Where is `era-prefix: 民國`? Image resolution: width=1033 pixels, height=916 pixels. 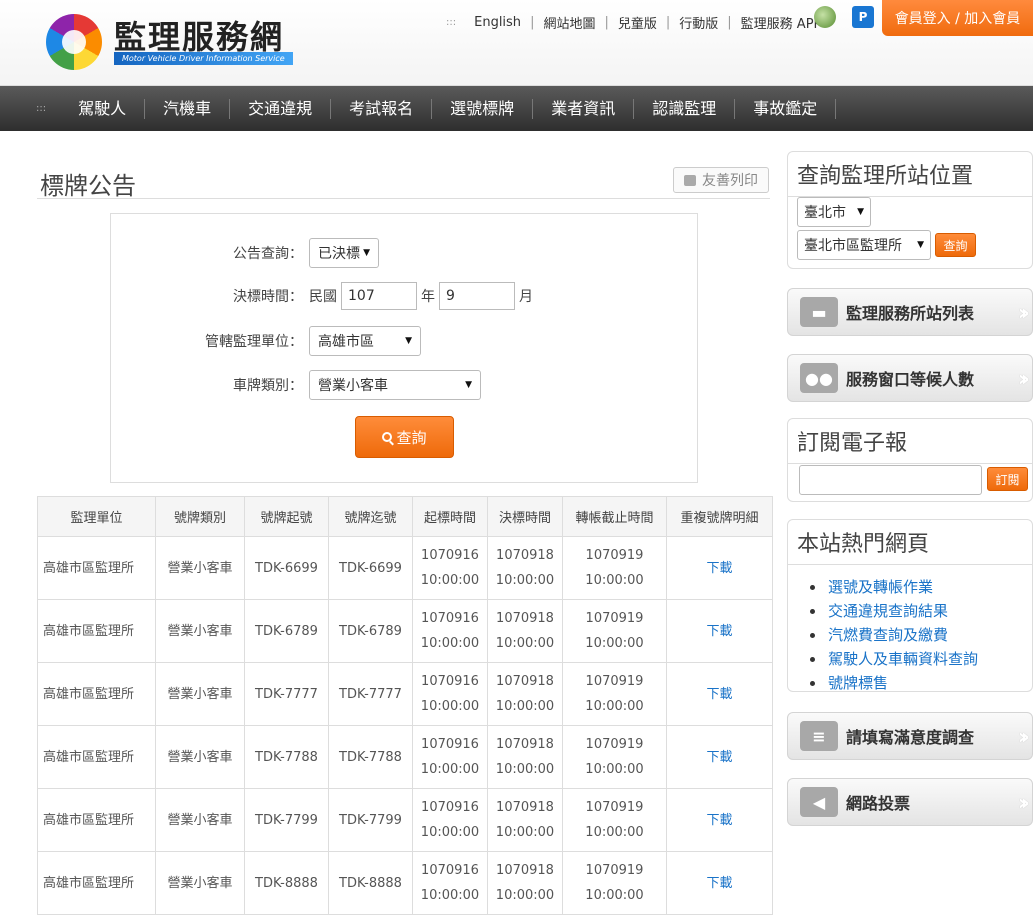
era-prefix: 民國 is located at coordinates (323, 297).